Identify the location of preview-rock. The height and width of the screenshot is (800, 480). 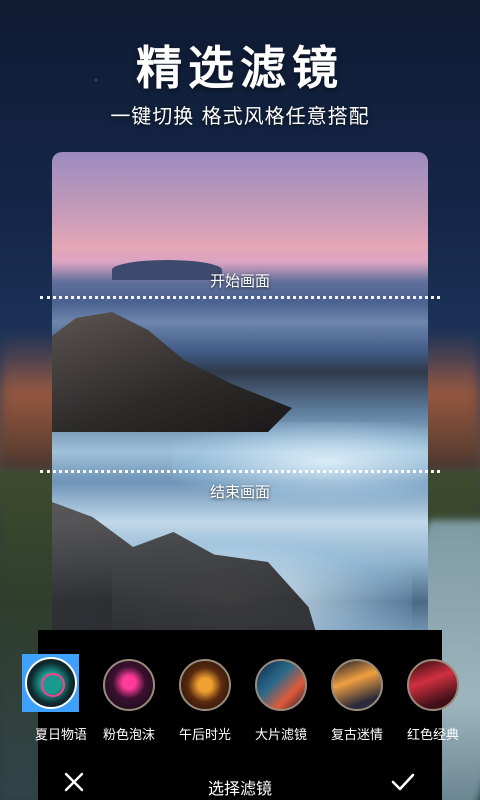
(172, 372).